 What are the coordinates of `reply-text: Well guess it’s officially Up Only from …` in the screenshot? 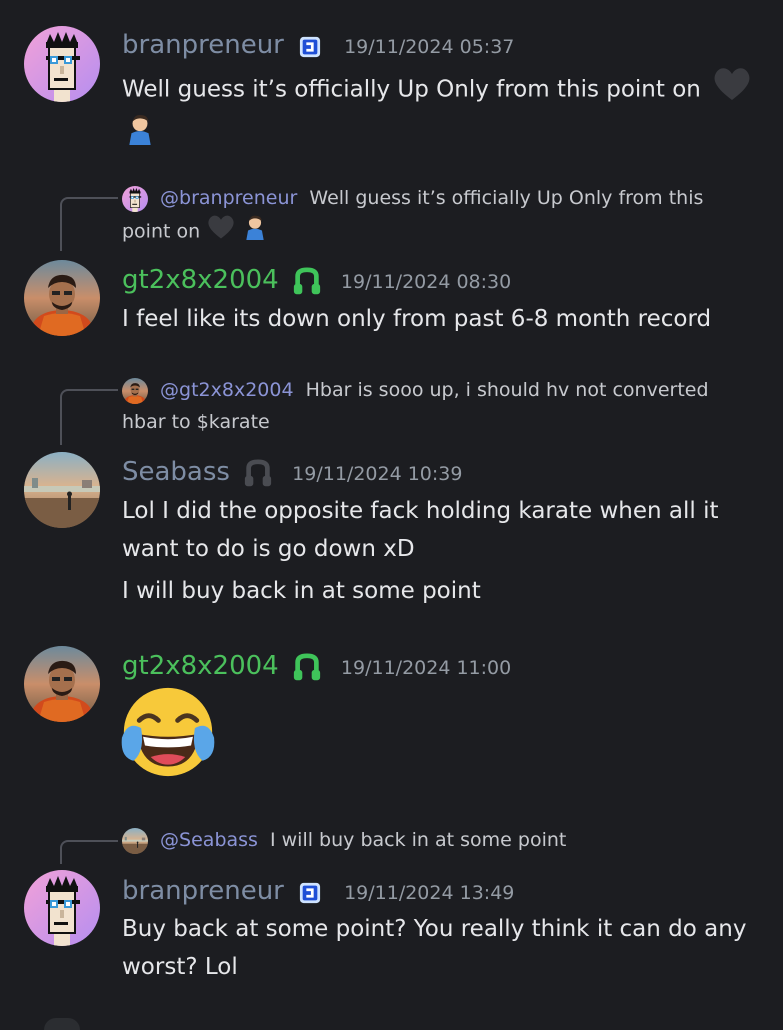 It's located at (506, 198).